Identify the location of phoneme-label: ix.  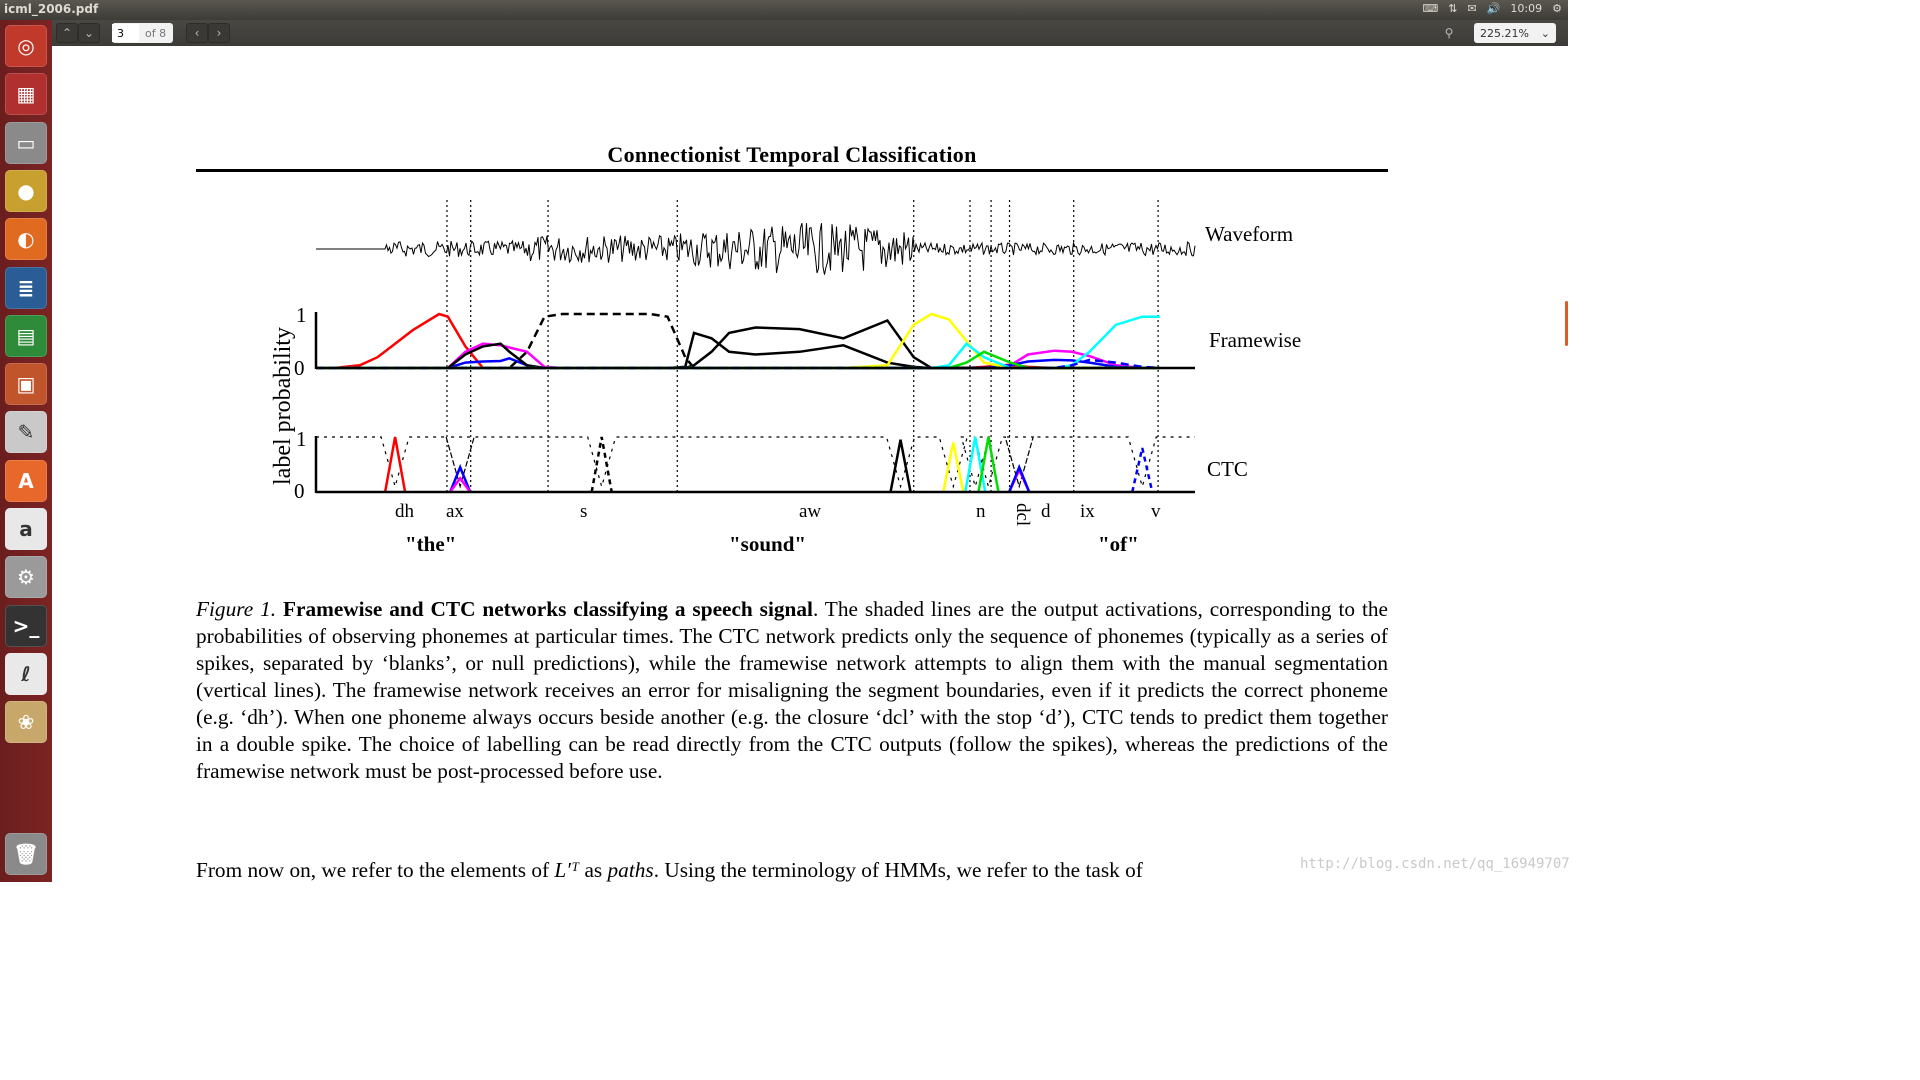
(1087, 511).